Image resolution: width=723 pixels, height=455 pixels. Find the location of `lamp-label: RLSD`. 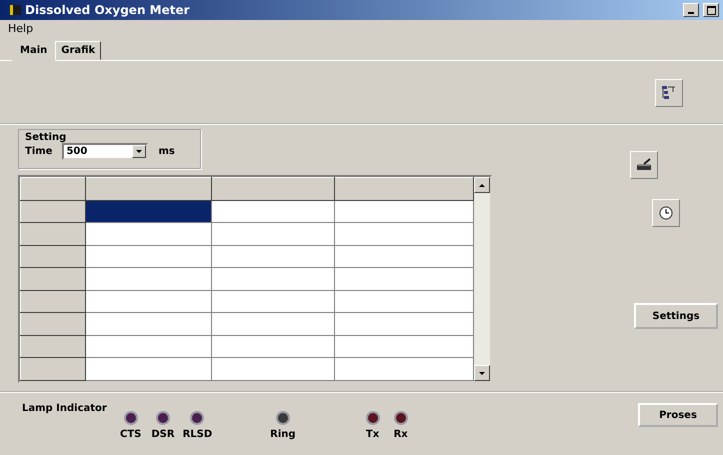

lamp-label: RLSD is located at coordinates (197, 434).